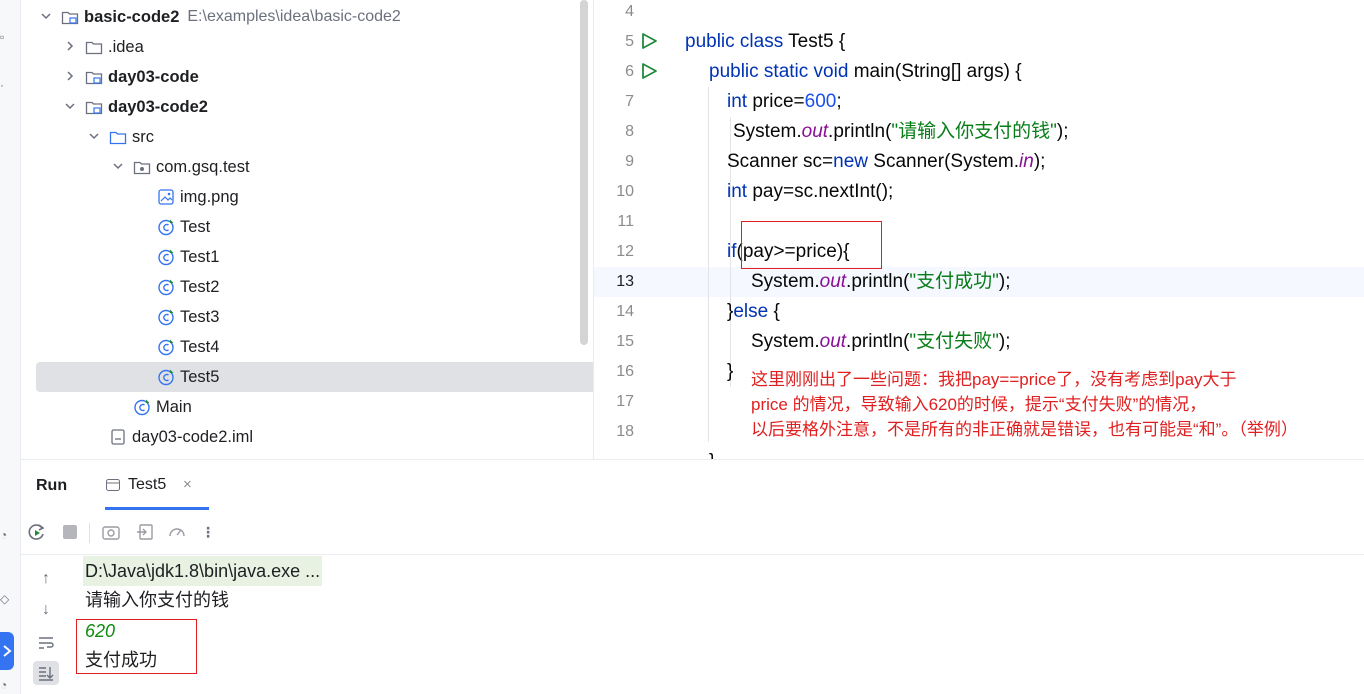 The height and width of the screenshot is (694, 1364). I want to click on stop-icon, so click(70, 532).